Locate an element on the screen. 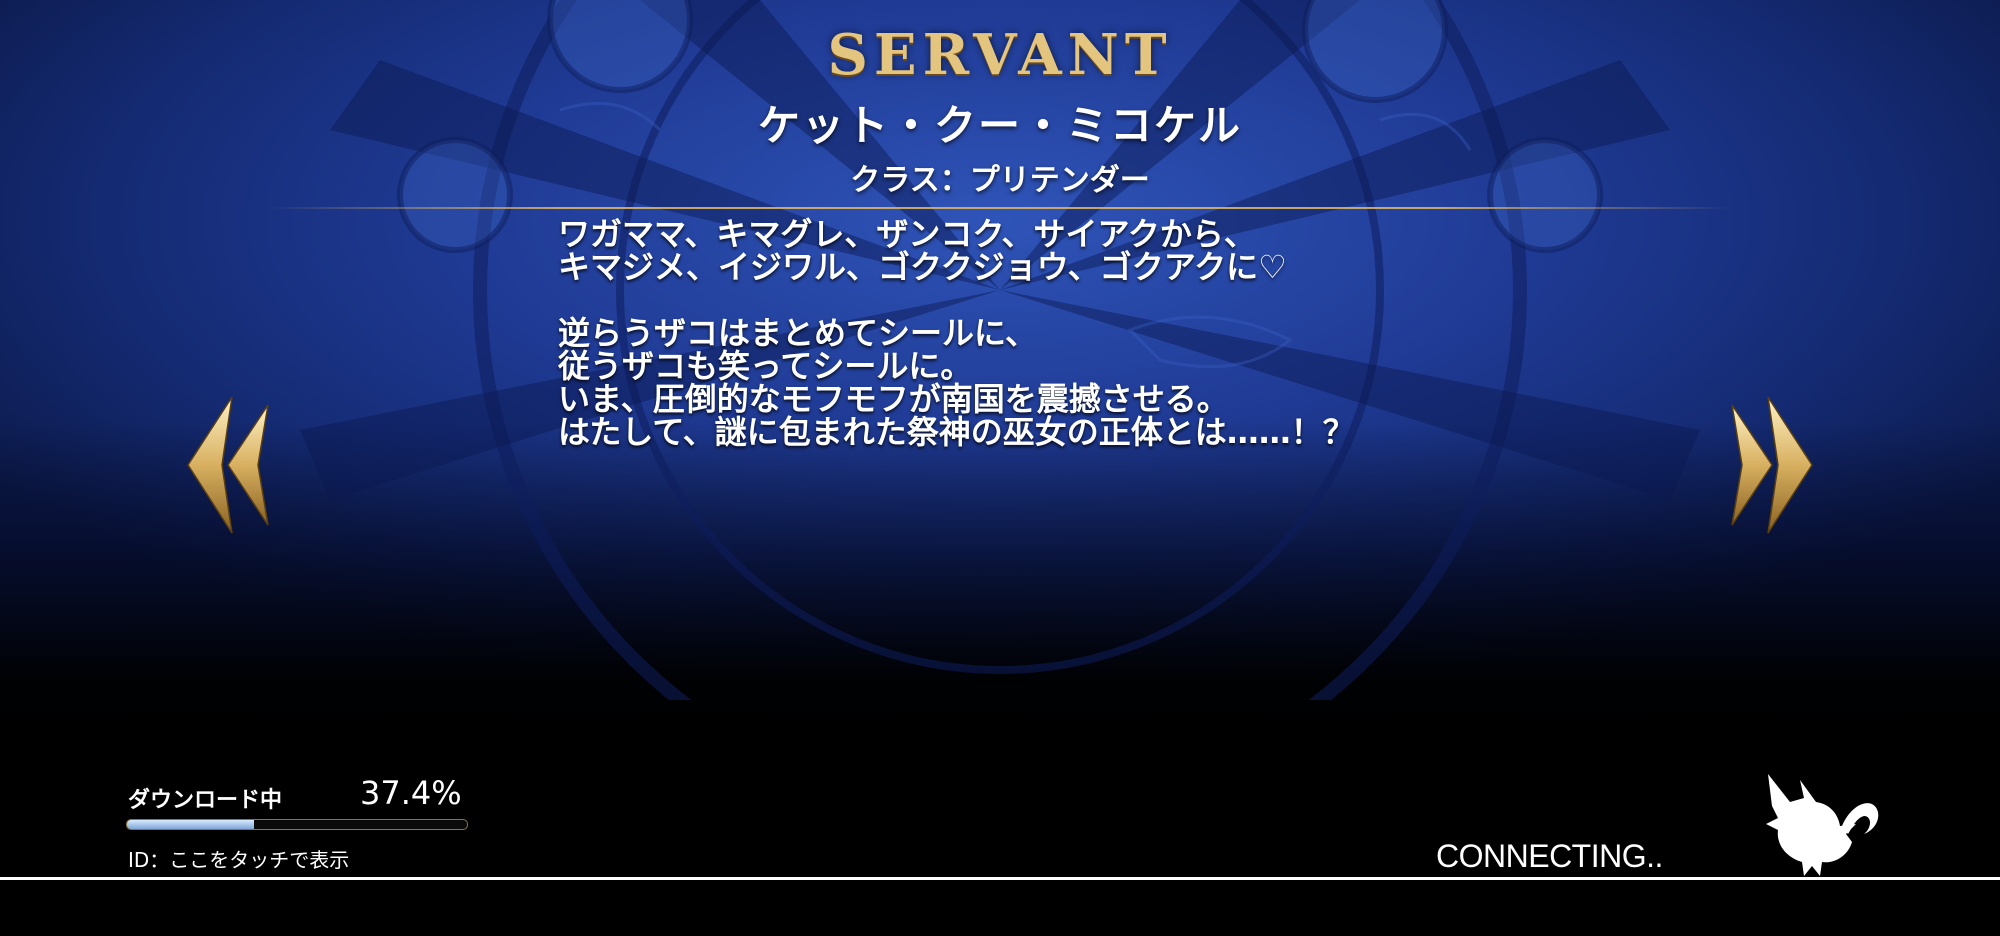 The image size is (2000, 936). bottom-bar is located at coordinates (1000, 906).